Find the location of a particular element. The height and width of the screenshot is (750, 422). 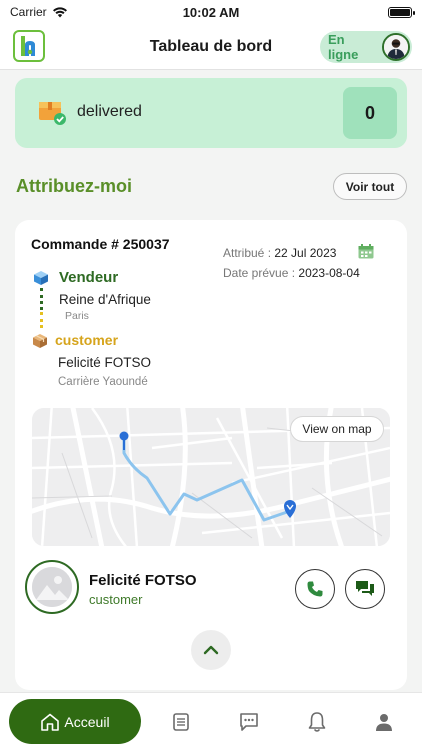

delivered-stat-card: delivered 0 is located at coordinates (211, 113).